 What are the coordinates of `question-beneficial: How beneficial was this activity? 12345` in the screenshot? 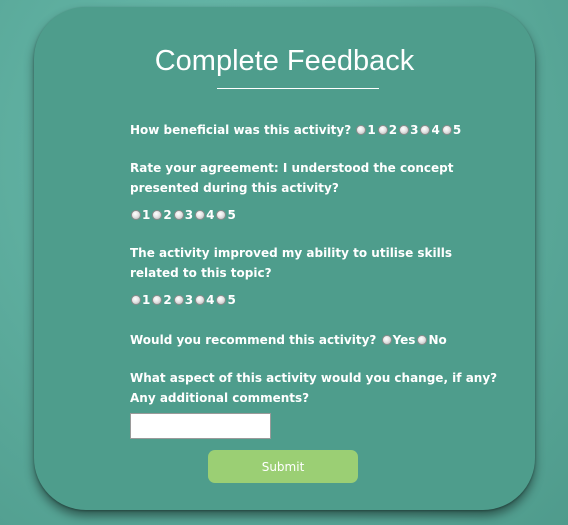 It's located at (315, 130).